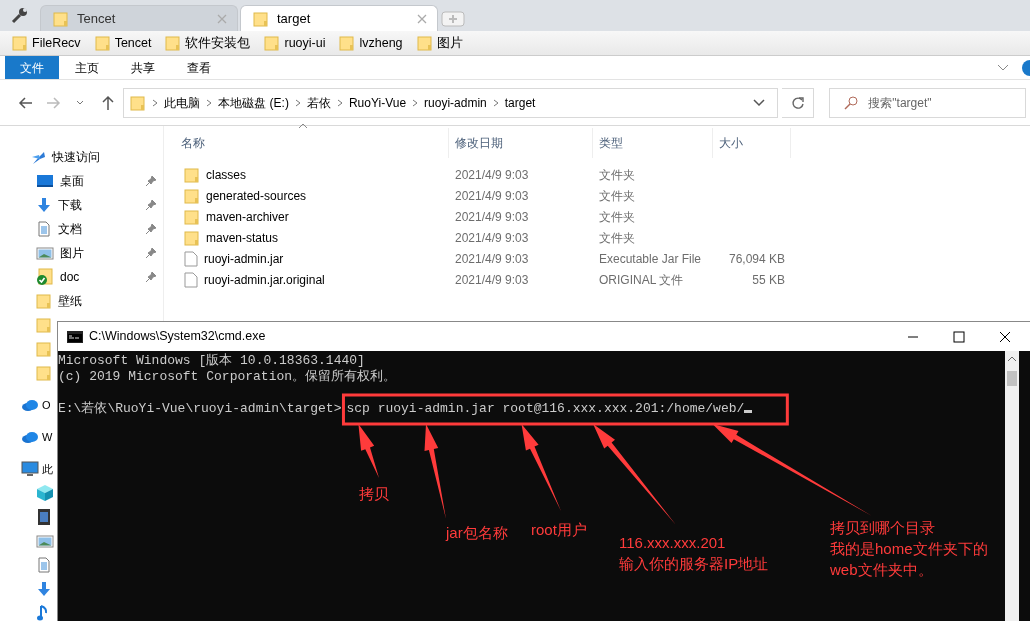 This screenshot has width=1030, height=621. I want to click on column-header: 类型, so click(611, 143).